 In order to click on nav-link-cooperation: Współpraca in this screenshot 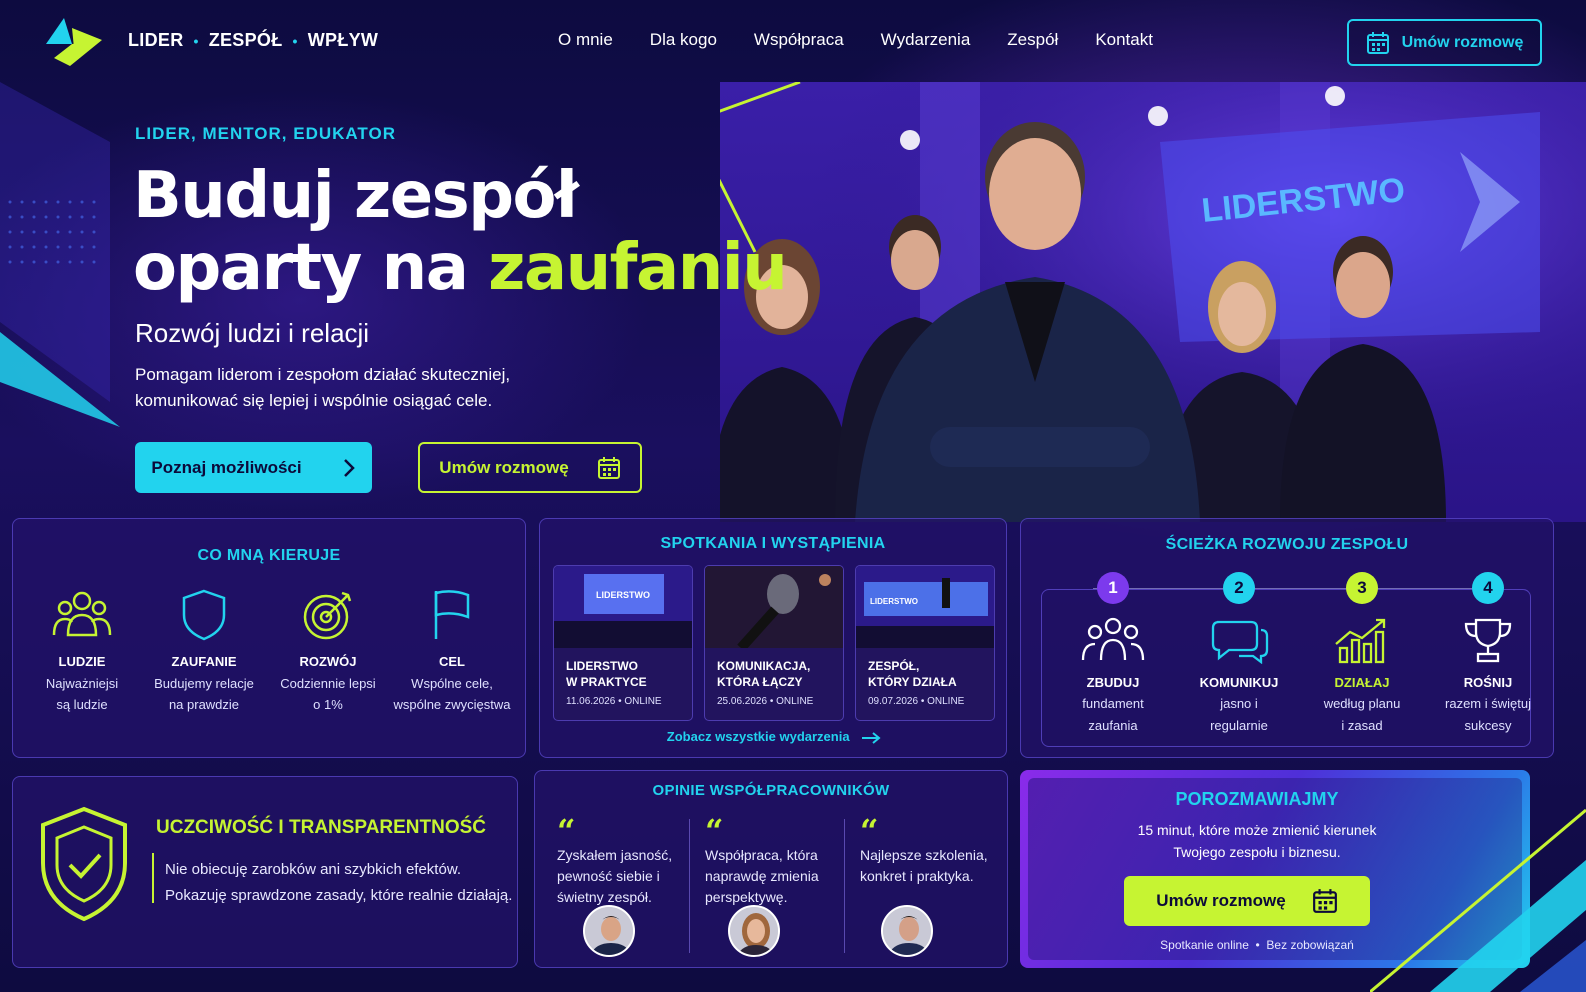, I will do `click(799, 40)`.